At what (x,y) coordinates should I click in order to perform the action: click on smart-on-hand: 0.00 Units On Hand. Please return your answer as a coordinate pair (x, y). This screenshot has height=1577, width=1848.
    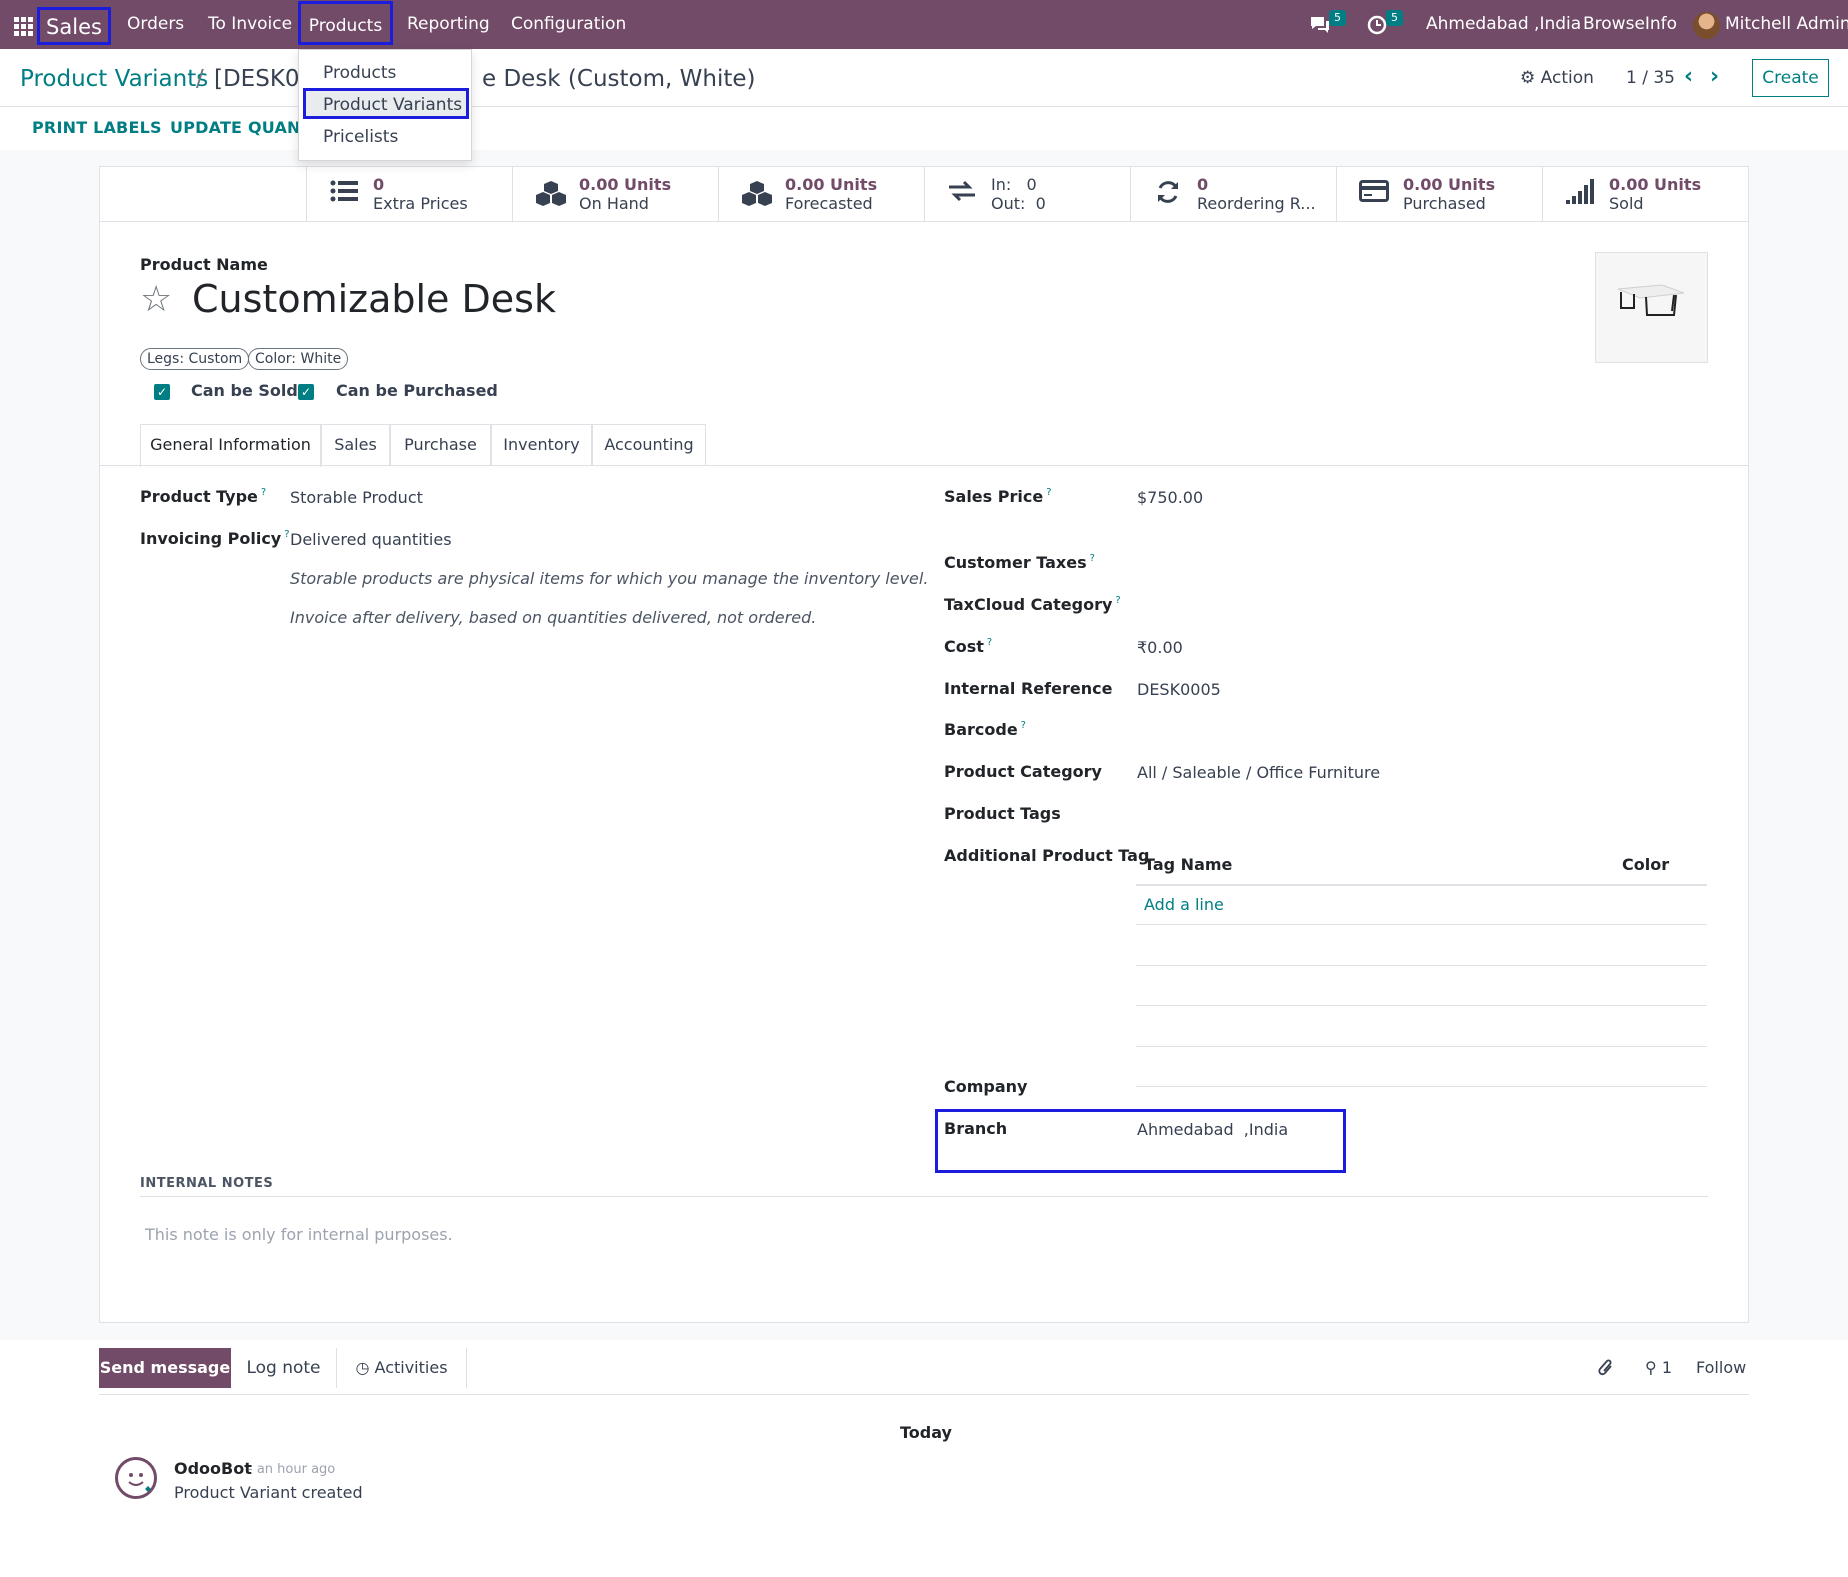
    Looking at the image, I should click on (615, 194).